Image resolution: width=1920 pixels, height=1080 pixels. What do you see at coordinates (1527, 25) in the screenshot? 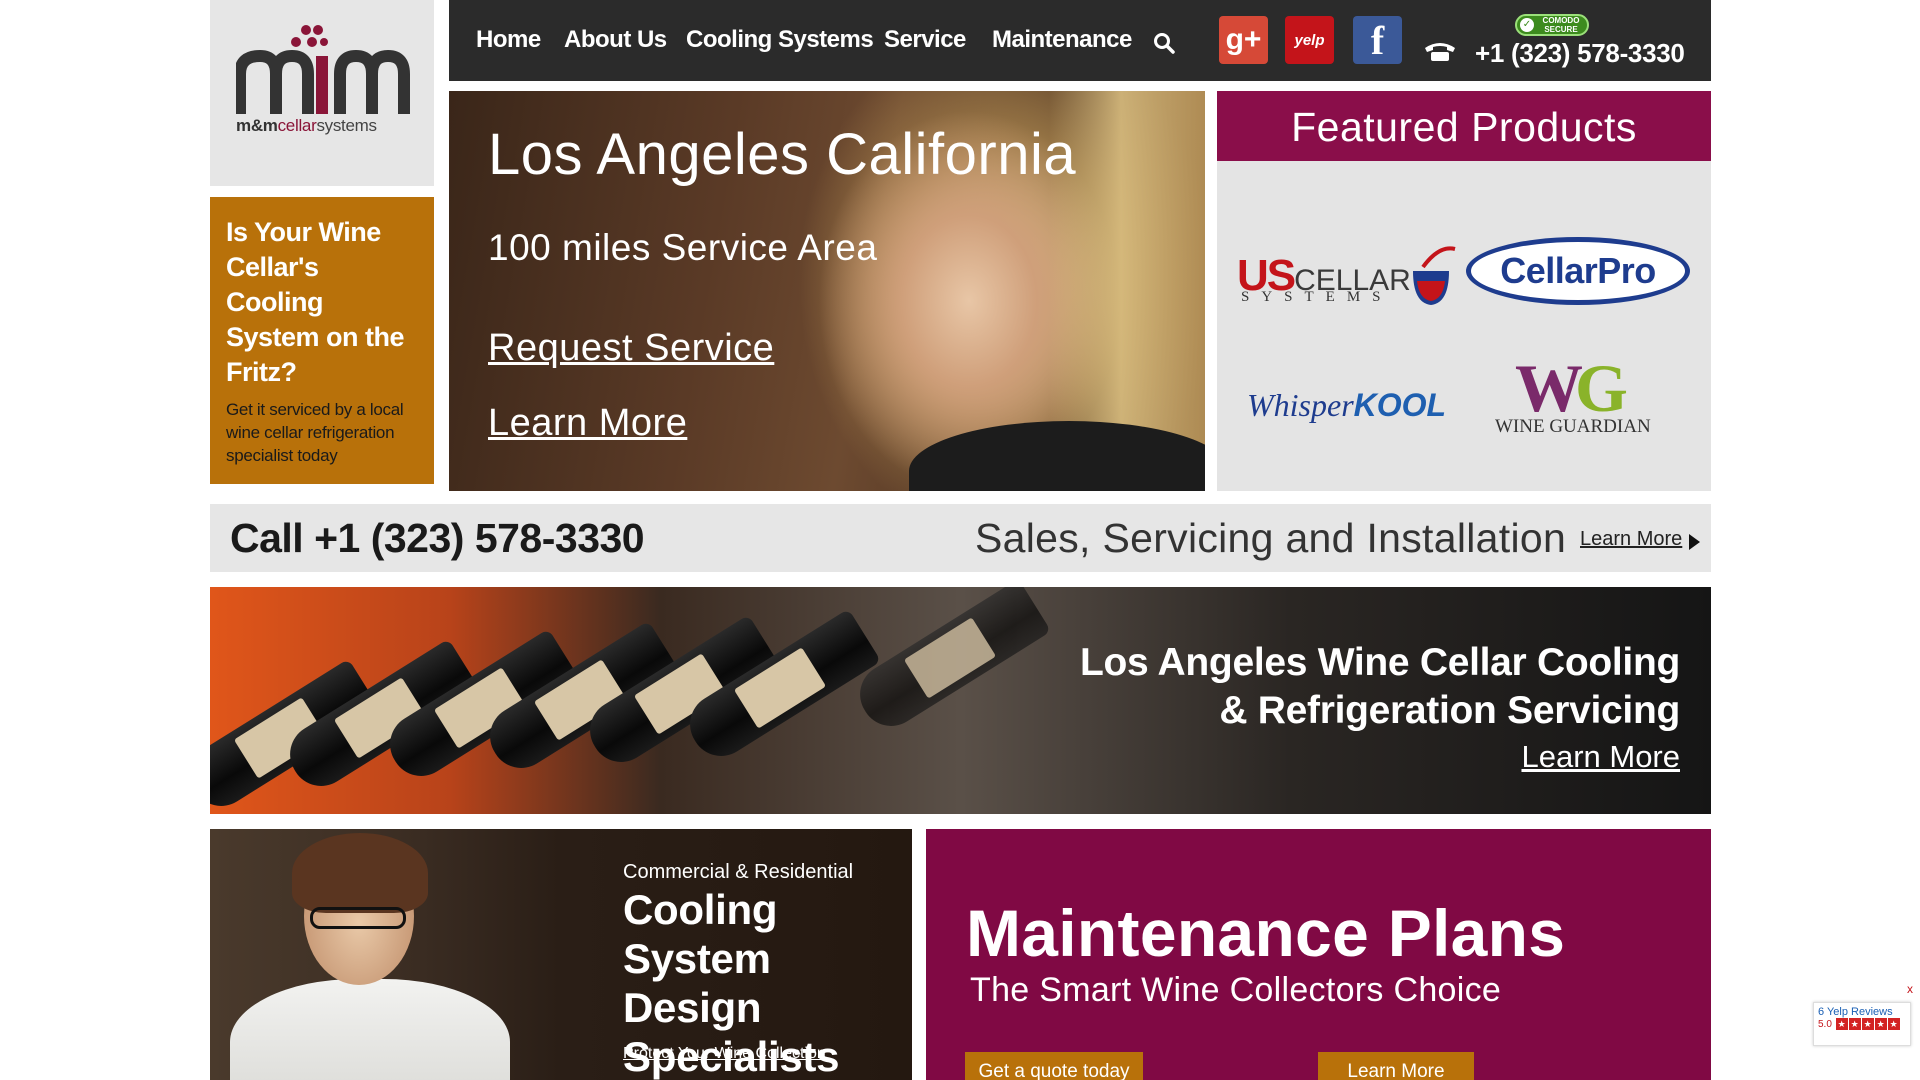
I see `thumbs-up-icon: ✓` at bounding box center [1527, 25].